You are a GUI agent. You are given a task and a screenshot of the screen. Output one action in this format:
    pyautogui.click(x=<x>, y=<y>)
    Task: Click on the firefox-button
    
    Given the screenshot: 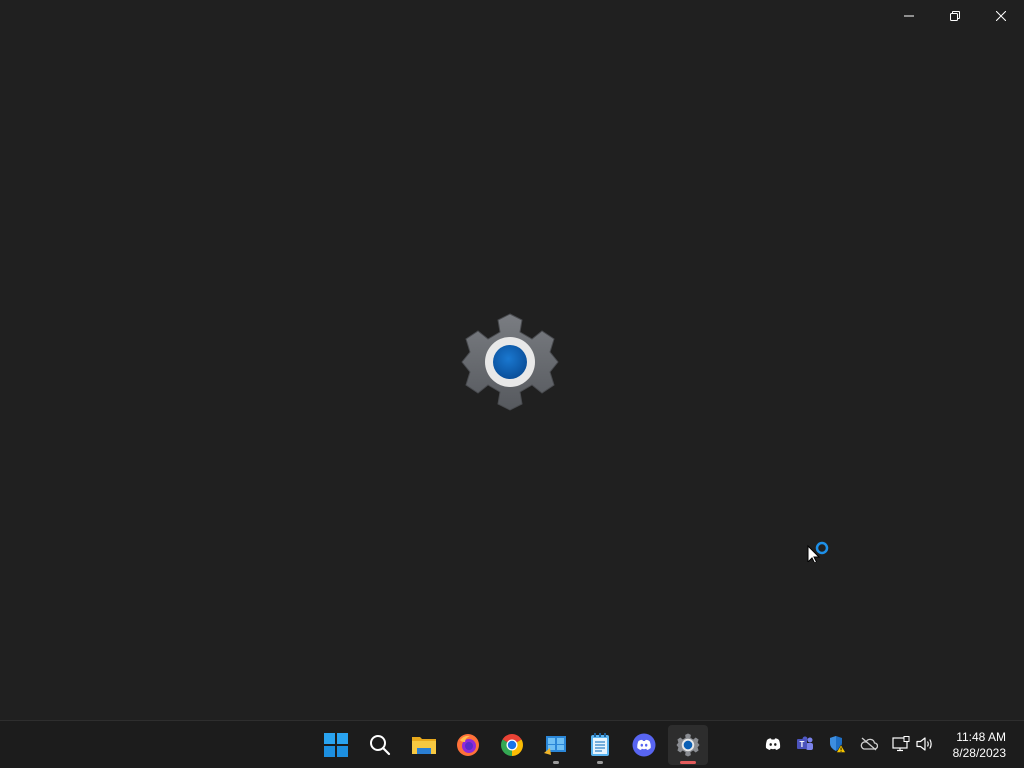 What is the action you would take?
    pyautogui.click(x=468, y=745)
    